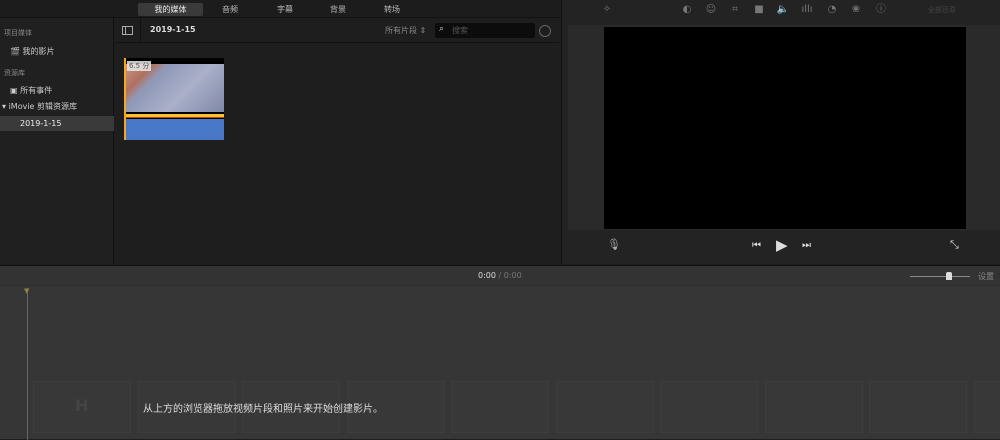 The height and width of the screenshot is (440, 1000). Describe the element at coordinates (401, 30) in the screenshot. I see `clip-filter-value: 所有片段` at that location.